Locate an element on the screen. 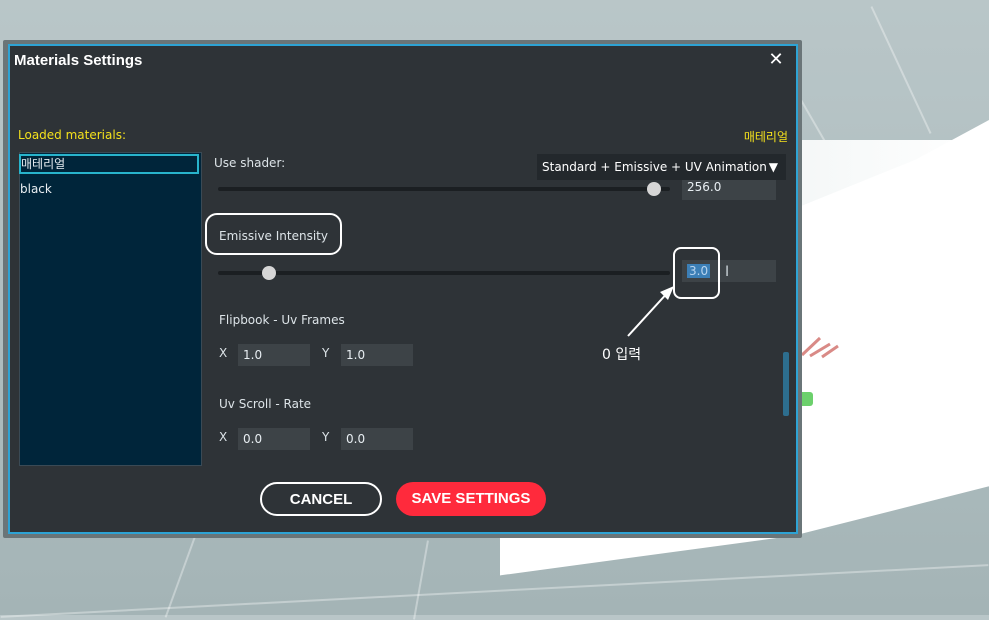 This screenshot has width=989, height=620. flipbook-x-label: X is located at coordinates (223, 353).